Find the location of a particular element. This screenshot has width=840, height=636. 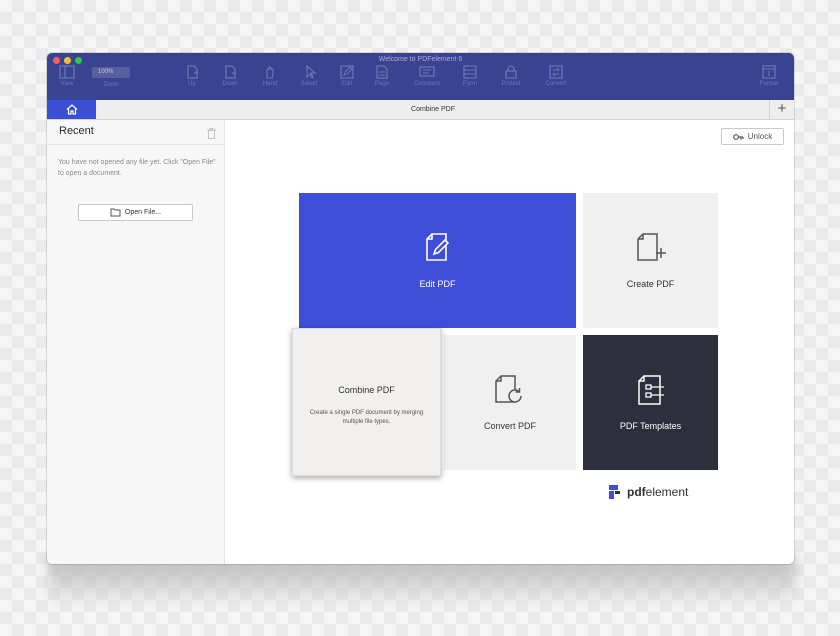

toolbar-form-button: Form is located at coordinates (470, 76).